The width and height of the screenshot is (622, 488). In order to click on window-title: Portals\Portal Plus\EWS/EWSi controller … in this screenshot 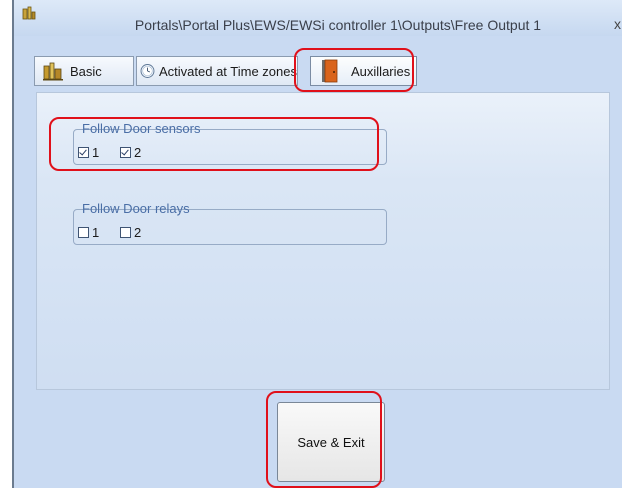, I will do `click(338, 25)`.